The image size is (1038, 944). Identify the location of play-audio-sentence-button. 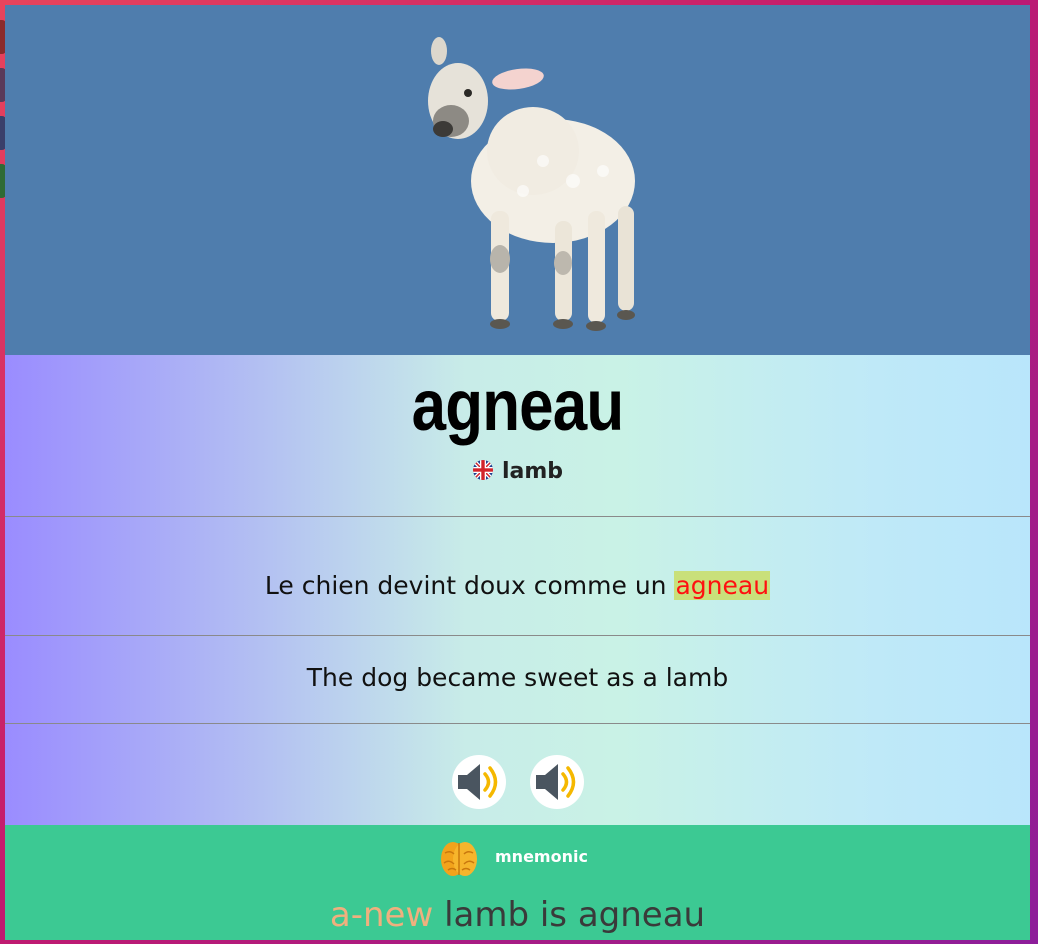
(557, 782).